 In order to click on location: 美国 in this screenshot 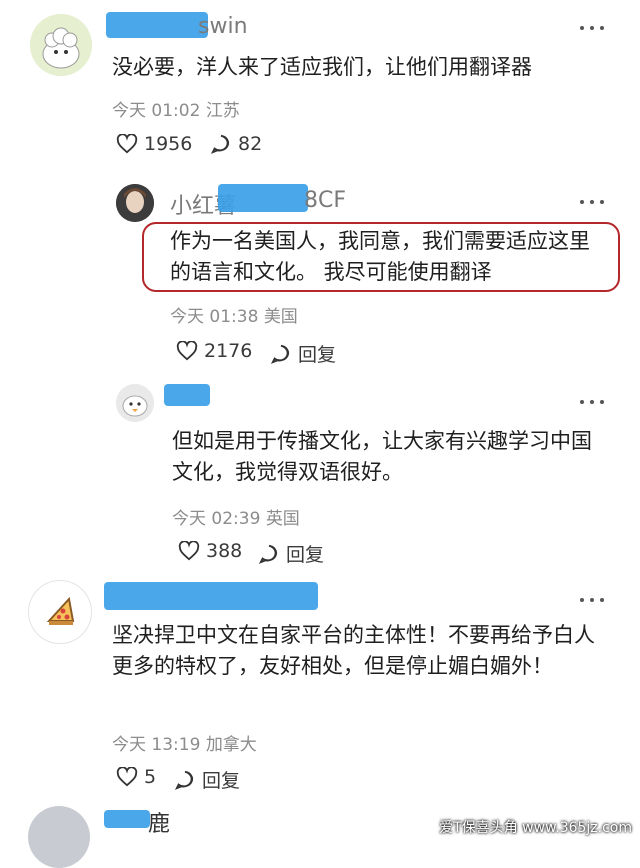, I will do `click(280, 317)`.